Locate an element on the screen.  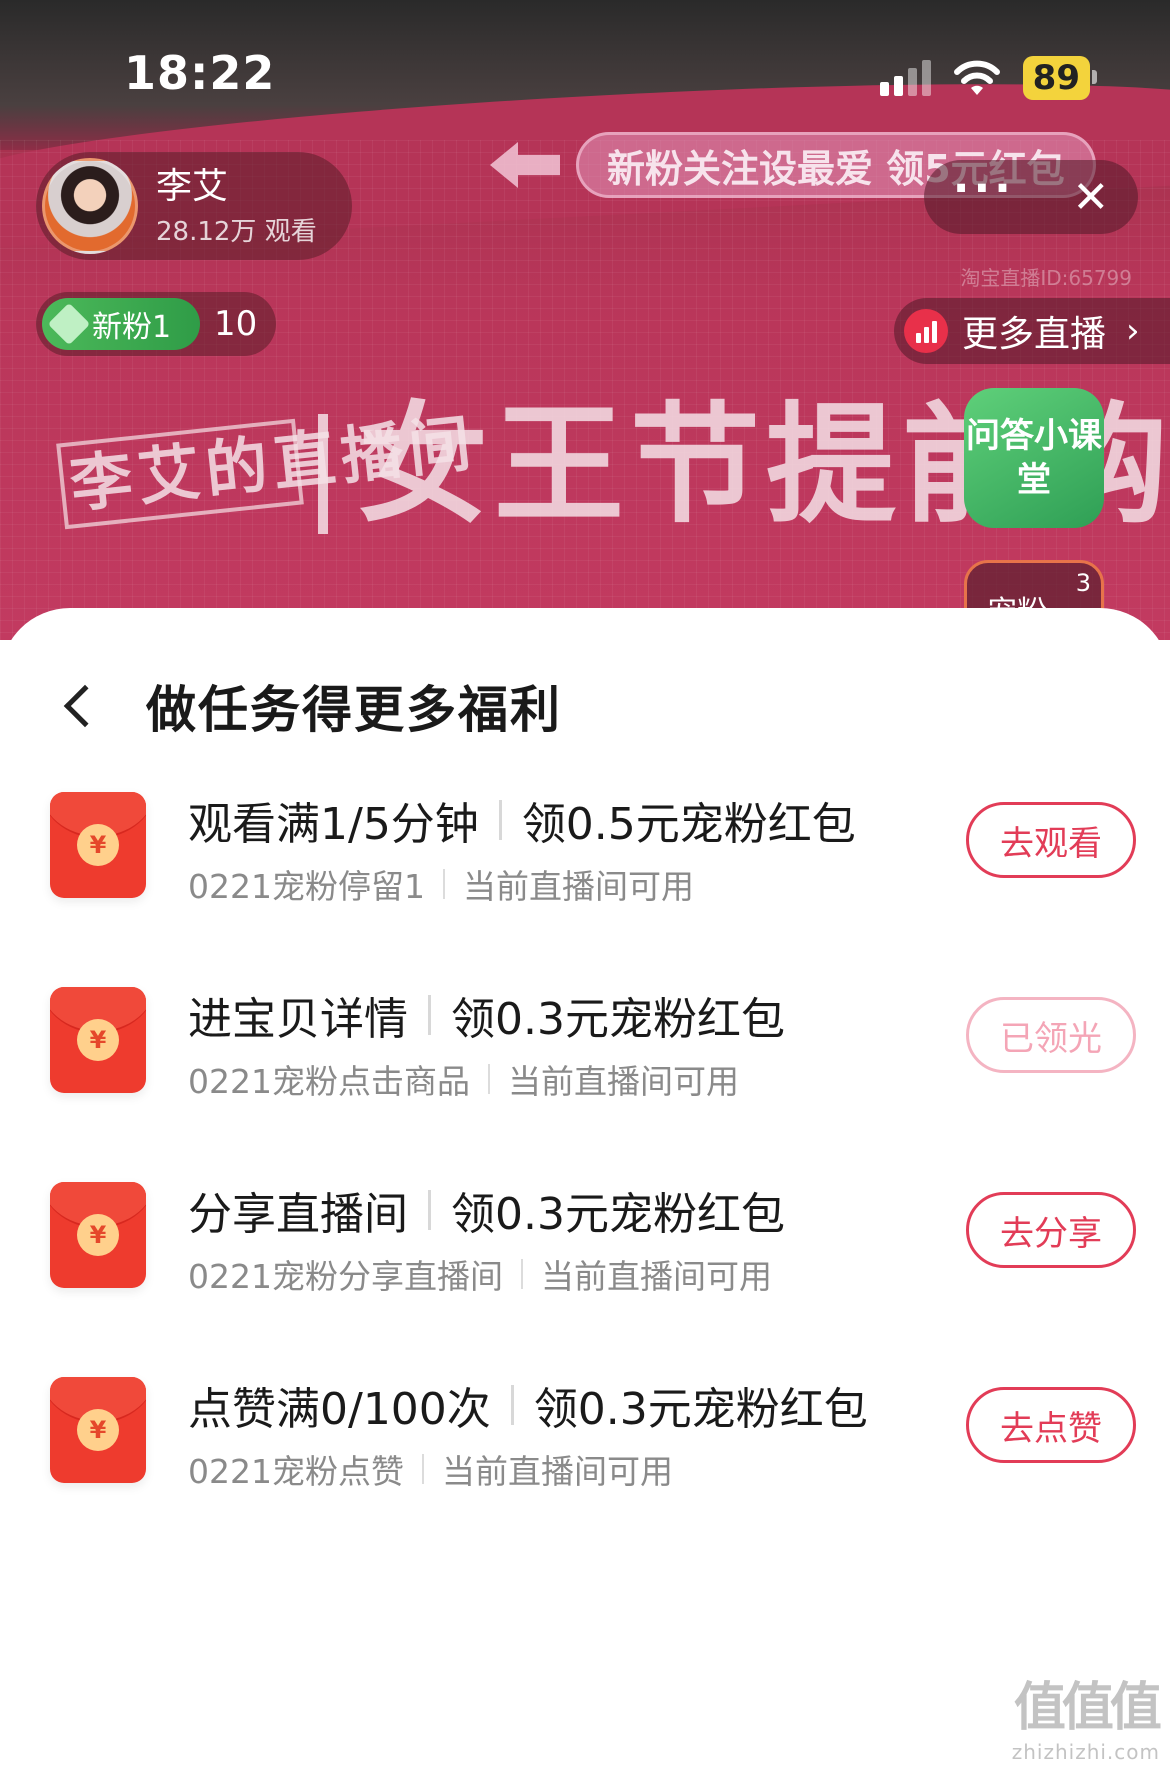
more-live-label: 更多直播 is located at coordinates (1034, 334).